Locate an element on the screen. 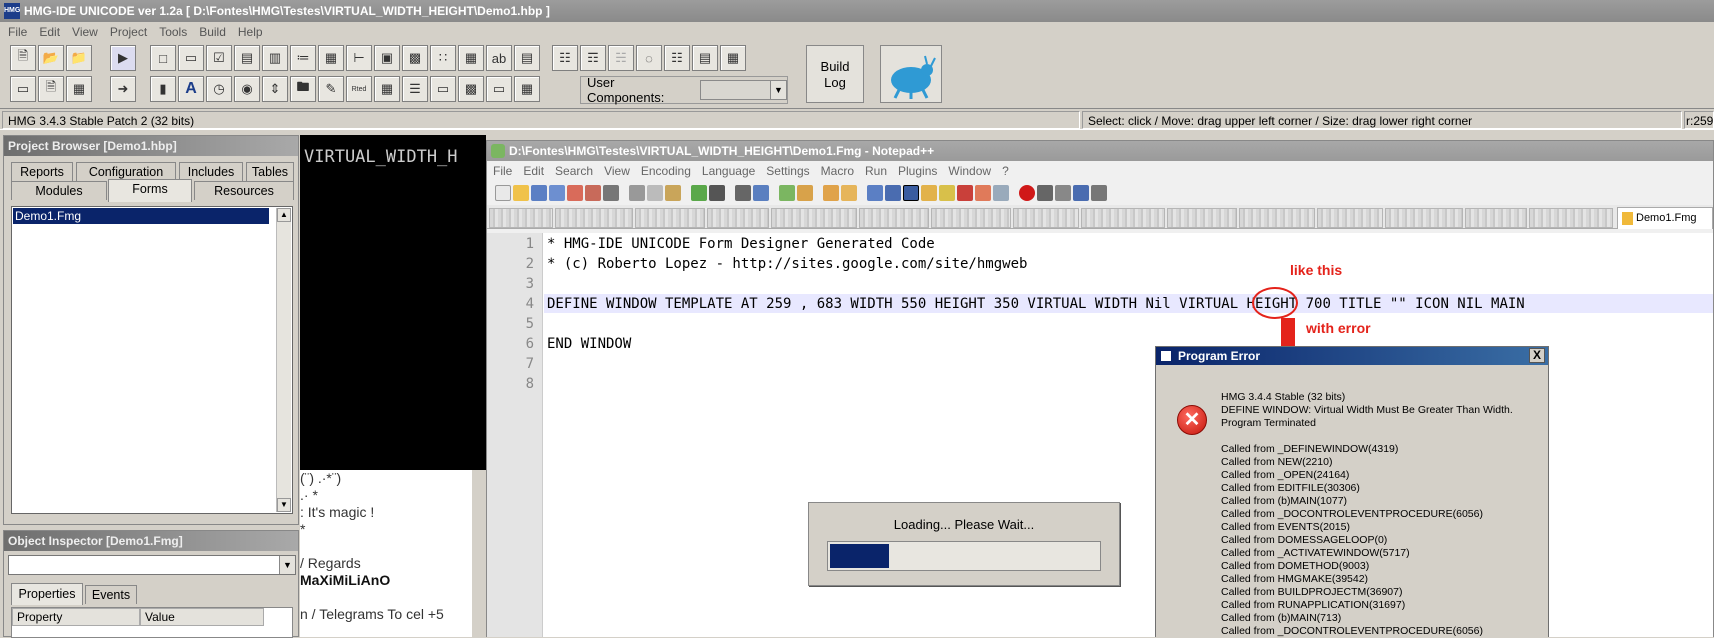 Image resolution: width=1714 pixels, height=638 pixels. npp-menu-edit: Edit is located at coordinates (533, 171).